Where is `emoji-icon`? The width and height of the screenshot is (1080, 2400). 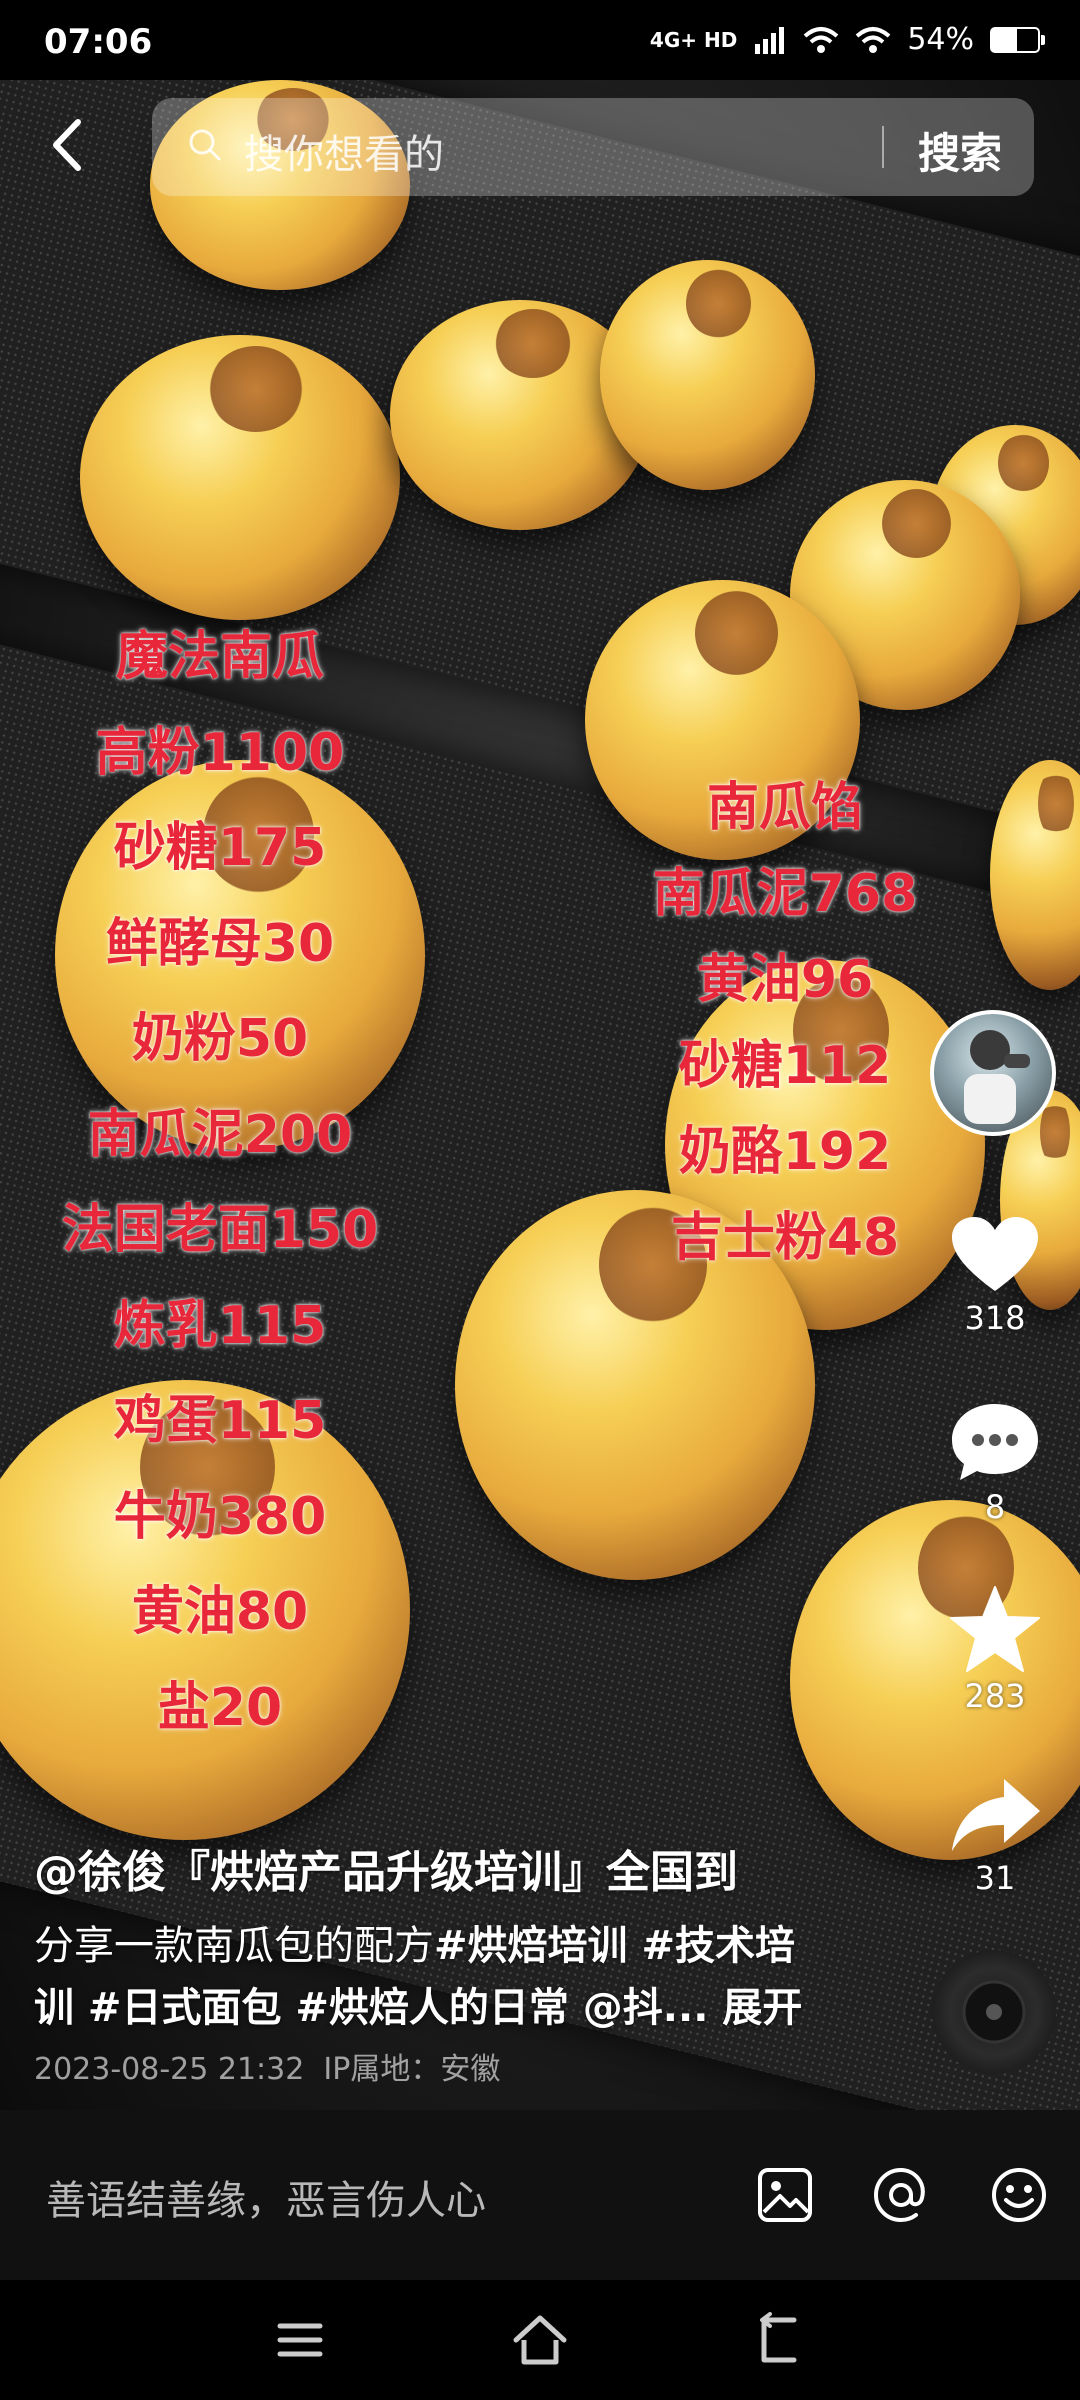 emoji-icon is located at coordinates (1019, 2195).